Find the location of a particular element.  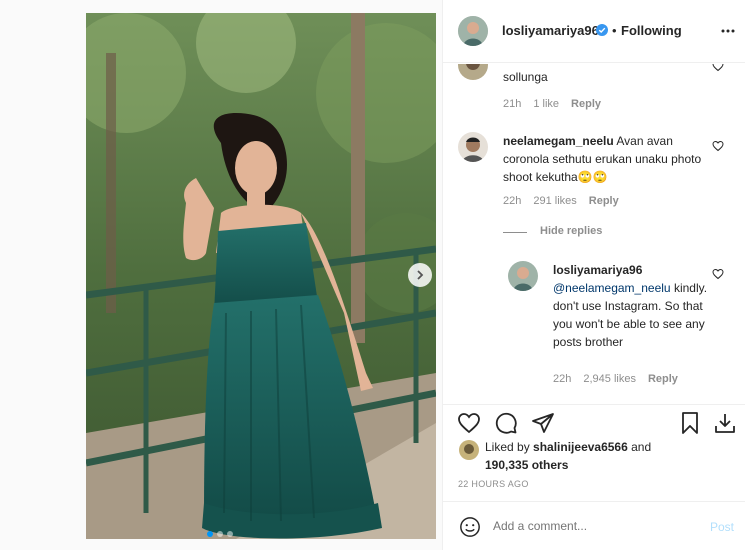

verified-badge-icon is located at coordinates (602, 30).